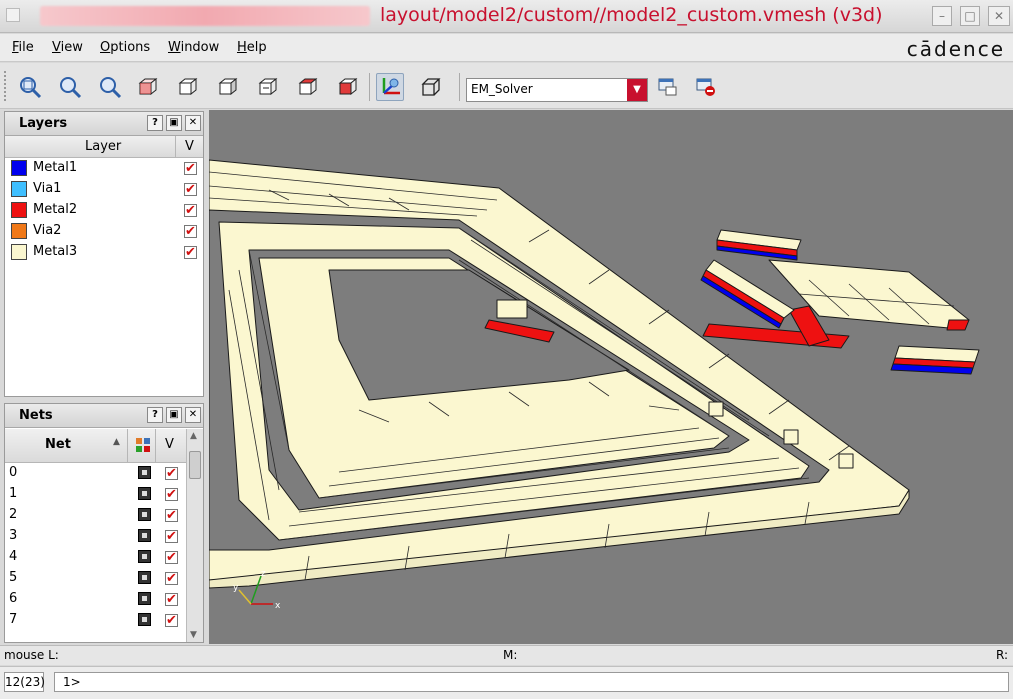  I want to click on window-menu-icon, so click(13, 15).